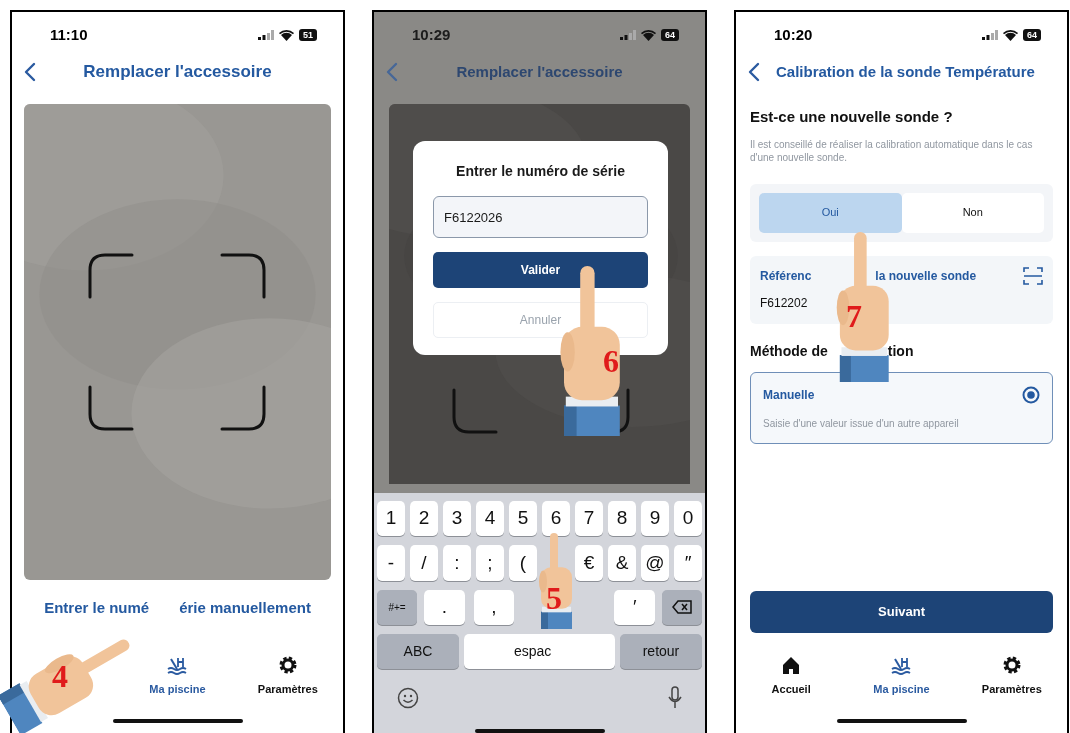  What do you see at coordinates (397, 607) in the screenshot?
I see `keyboard-key: #+=` at bounding box center [397, 607].